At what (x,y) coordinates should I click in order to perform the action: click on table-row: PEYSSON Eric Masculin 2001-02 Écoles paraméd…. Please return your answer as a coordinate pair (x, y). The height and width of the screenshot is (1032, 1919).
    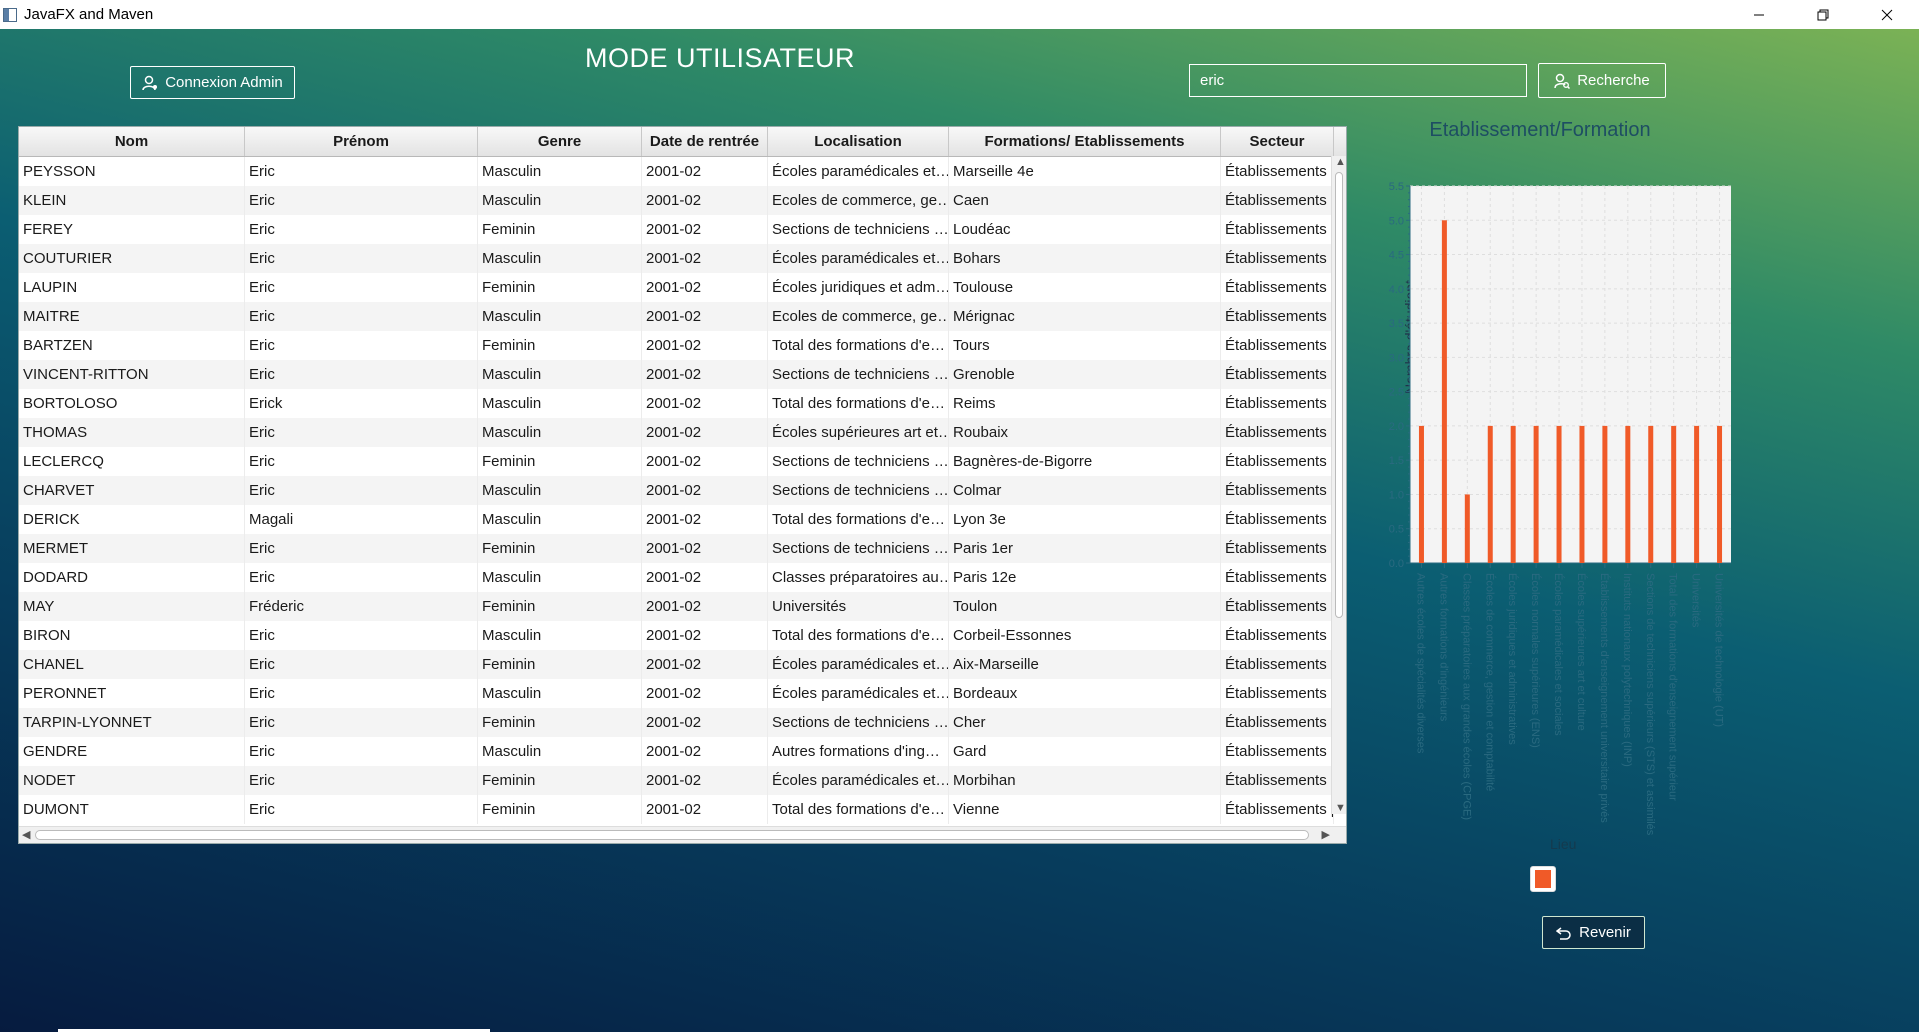
    Looking at the image, I should click on (682, 171).